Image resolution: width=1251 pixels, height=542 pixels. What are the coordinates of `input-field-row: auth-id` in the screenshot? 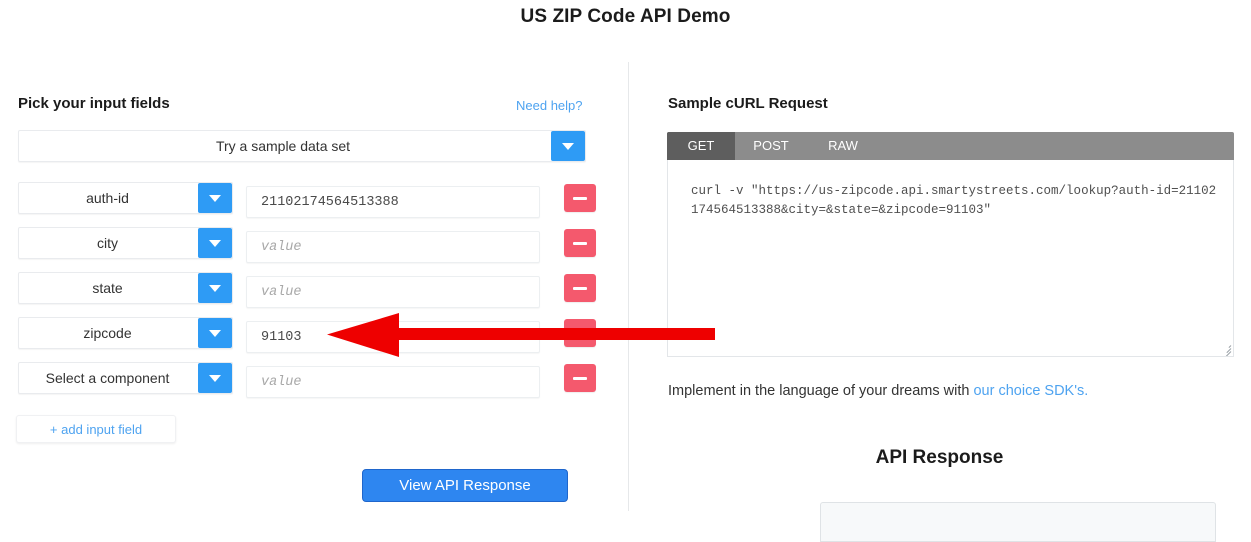 It's located at (307, 201).